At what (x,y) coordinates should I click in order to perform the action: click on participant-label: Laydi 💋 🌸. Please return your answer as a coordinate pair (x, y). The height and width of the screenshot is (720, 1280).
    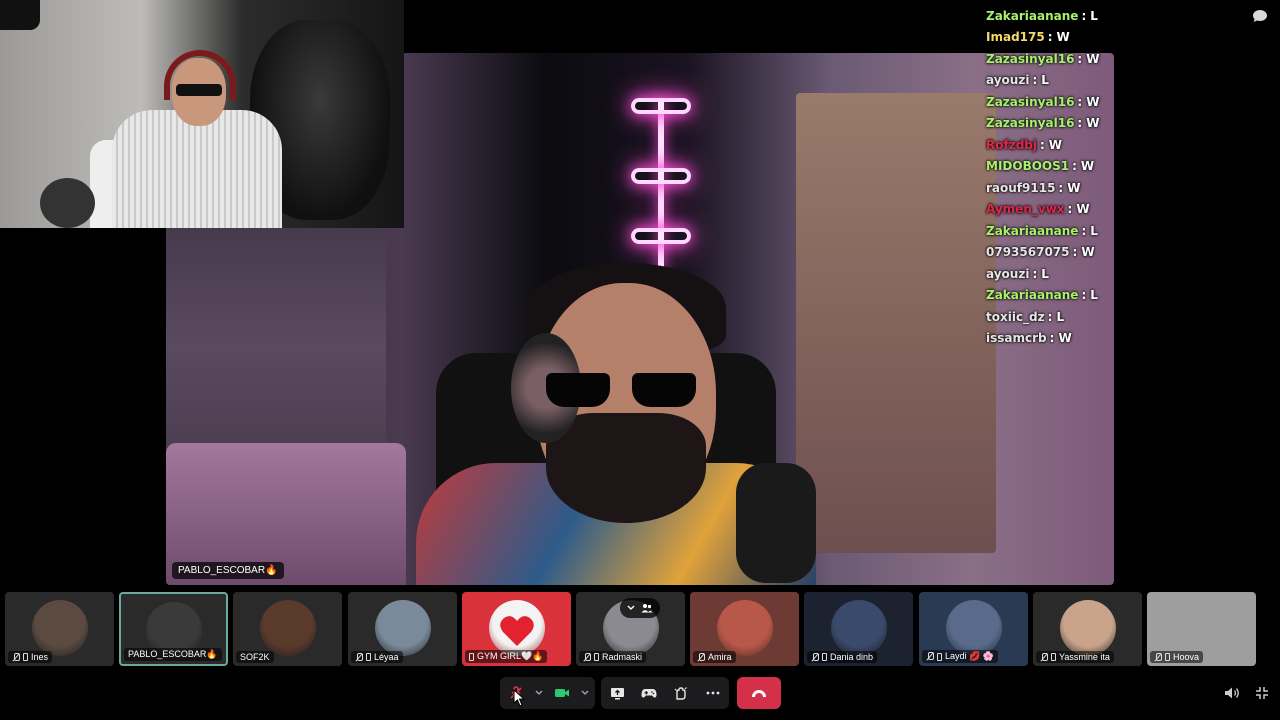
    Looking at the image, I should click on (960, 656).